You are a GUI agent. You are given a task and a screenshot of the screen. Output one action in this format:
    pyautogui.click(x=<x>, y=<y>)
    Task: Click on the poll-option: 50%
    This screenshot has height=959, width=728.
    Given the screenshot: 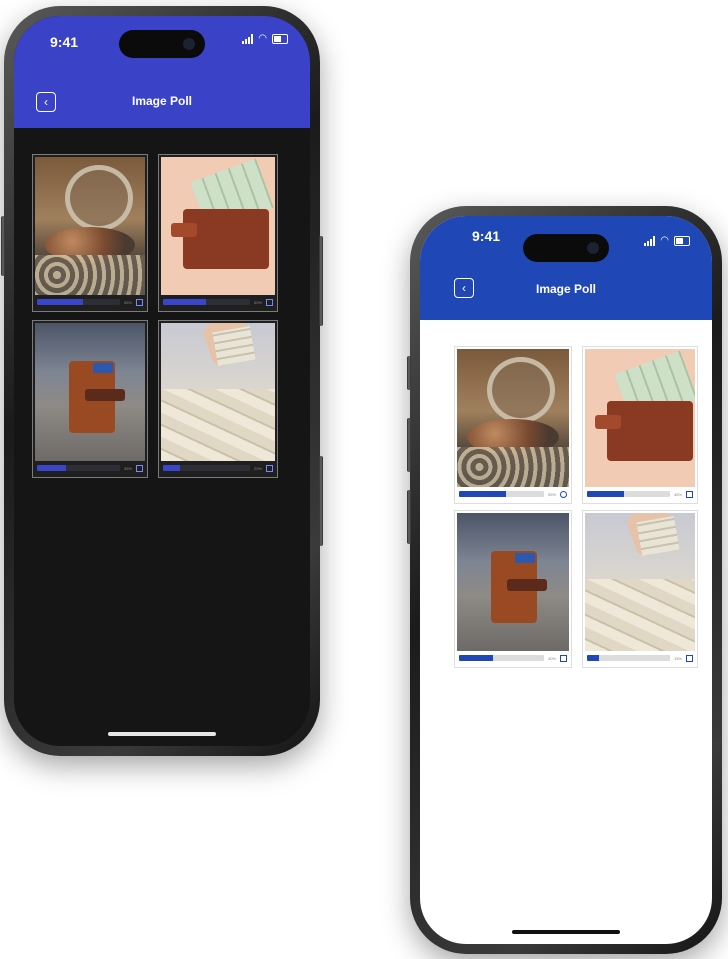 What is the action you would take?
    pyautogui.click(x=218, y=233)
    